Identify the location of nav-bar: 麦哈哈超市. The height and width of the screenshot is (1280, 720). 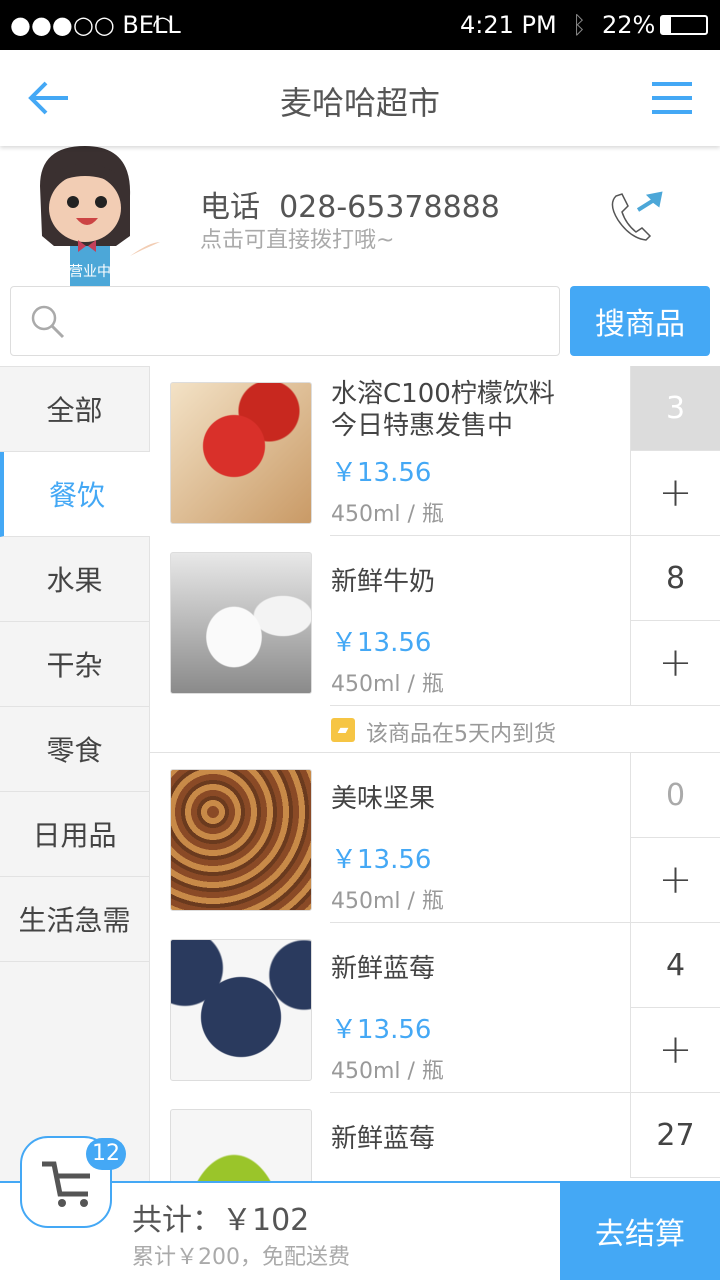
(360, 98).